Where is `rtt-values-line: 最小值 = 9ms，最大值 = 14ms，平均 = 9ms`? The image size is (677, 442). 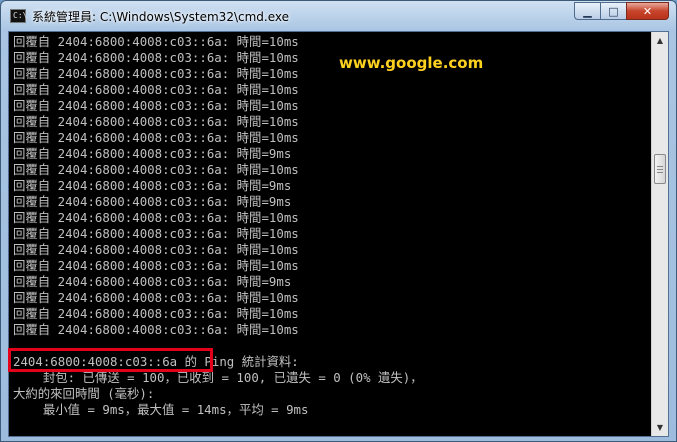 rtt-values-line: 最小值 = 9ms，最大值 = 14ms，平均 = 9ms is located at coordinates (161, 409).